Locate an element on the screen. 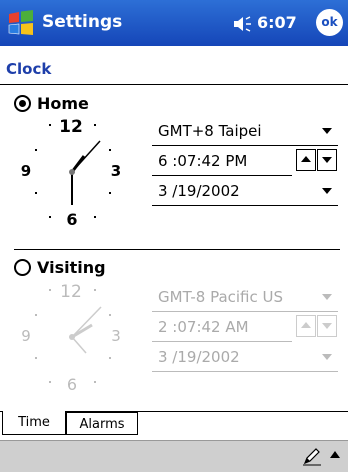 This screenshot has height=472, width=348. visiting-time-value: 2 :07:42 AM is located at coordinates (203, 327).